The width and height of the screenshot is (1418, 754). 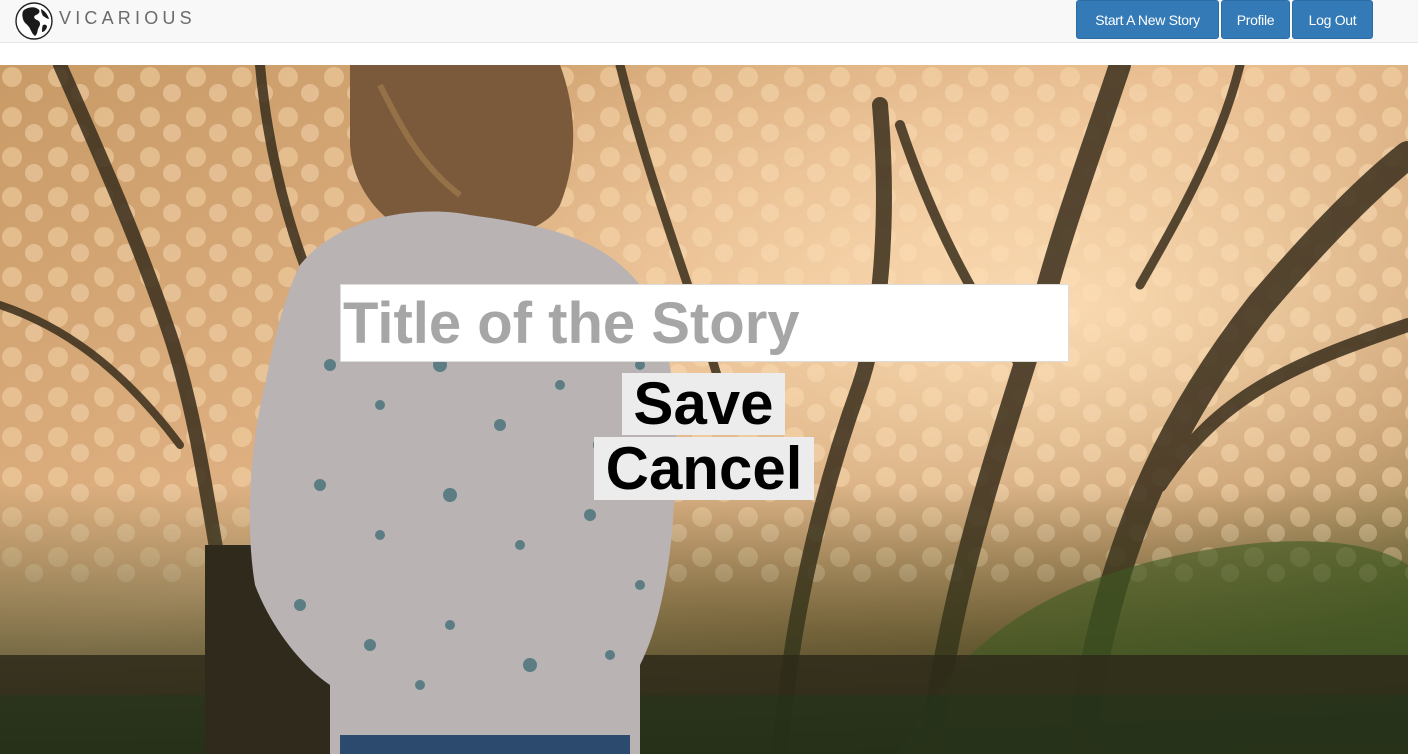 What do you see at coordinates (127, 18) in the screenshot?
I see `brand-name: VICARIOUS` at bounding box center [127, 18].